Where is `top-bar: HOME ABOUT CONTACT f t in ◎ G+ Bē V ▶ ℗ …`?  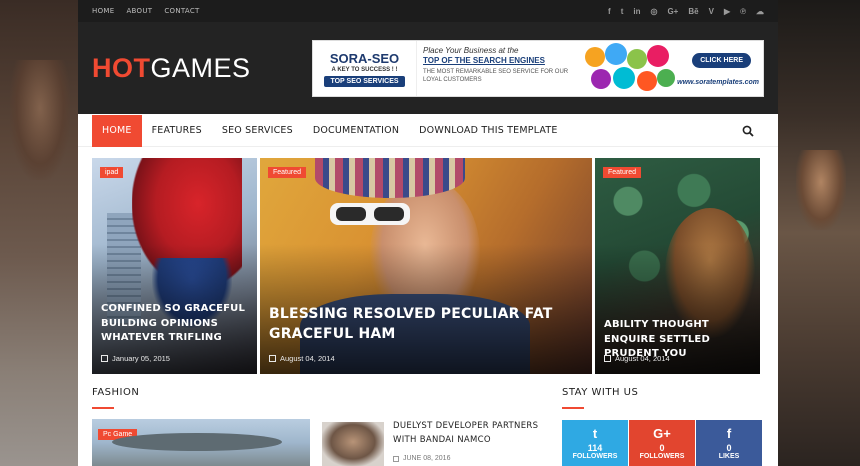 top-bar: HOME ABOUT CONTACT f t in ◎ G+ Bē V ▶ ℗ … is located at coordinates (428, 11).